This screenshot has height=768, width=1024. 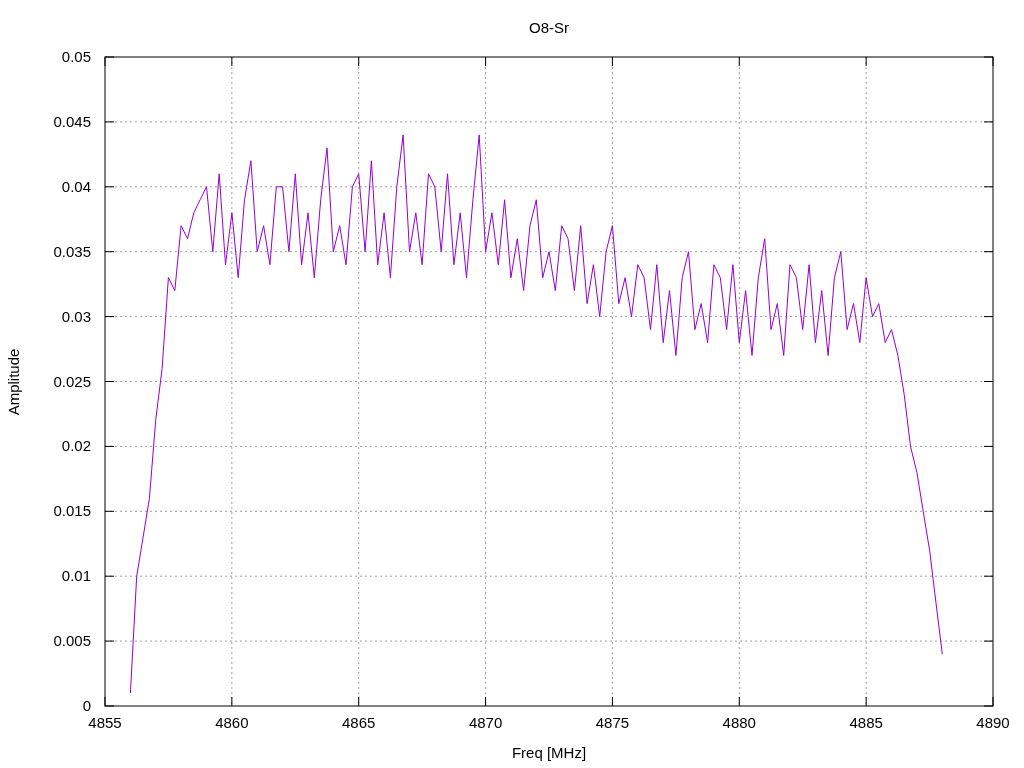 What do you see at coordinates (993, 722) in the screenshot?
I see `tick-label: 4890` at bounding box center [993, 722].